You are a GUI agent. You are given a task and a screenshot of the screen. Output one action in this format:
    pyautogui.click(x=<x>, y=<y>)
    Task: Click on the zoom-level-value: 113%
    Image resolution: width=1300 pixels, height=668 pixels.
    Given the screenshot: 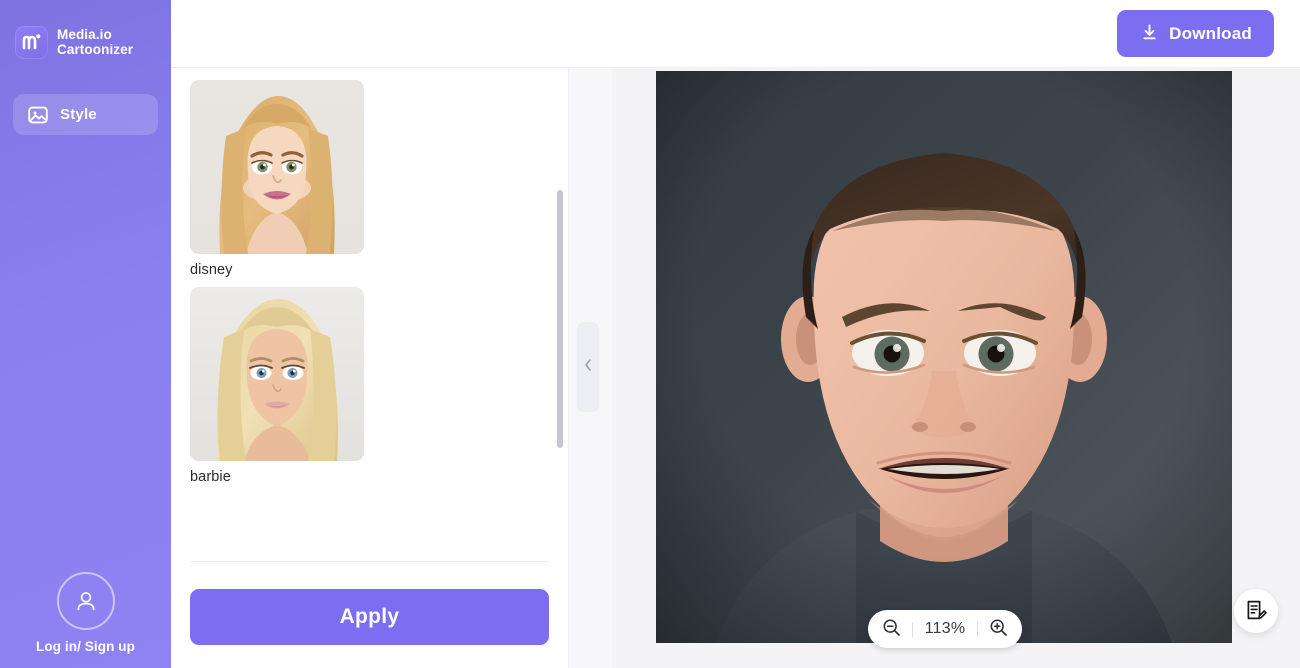 What is the action you would take?
    pyautogui.click(x=945, y=628)
    